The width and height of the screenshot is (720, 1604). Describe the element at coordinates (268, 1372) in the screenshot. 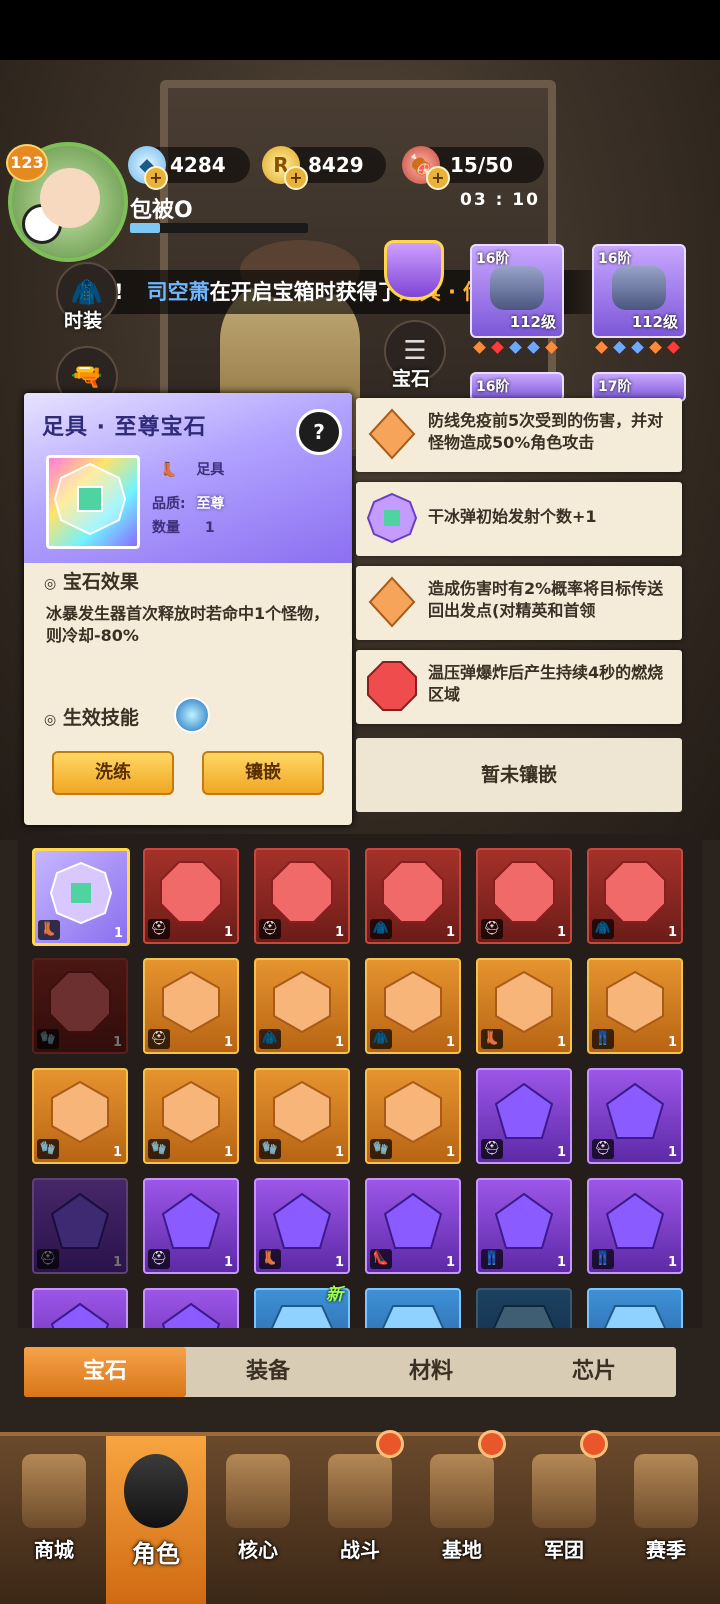

I see `tab-equipment: 装备` at that location.